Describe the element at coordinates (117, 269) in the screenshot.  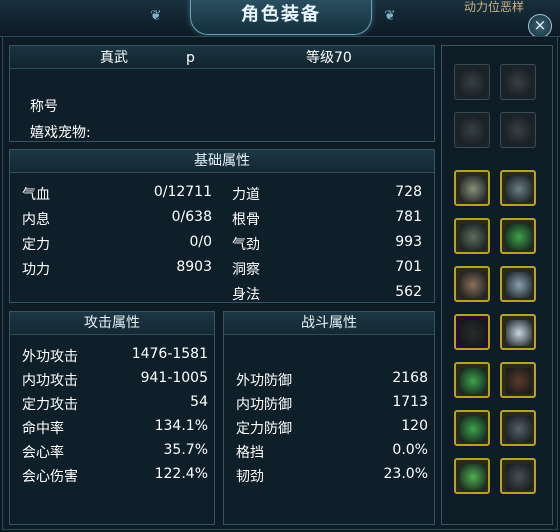
I see `basic-stat-row: 功力 8903` at that location.